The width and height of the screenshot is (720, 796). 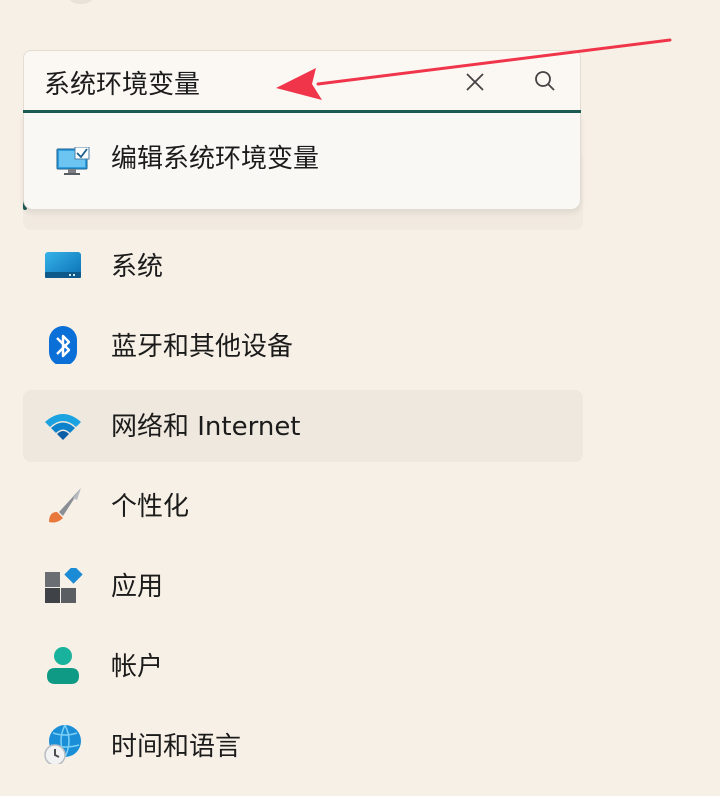 I want to click on bluetooth-icon, so click(x=63, y=345).